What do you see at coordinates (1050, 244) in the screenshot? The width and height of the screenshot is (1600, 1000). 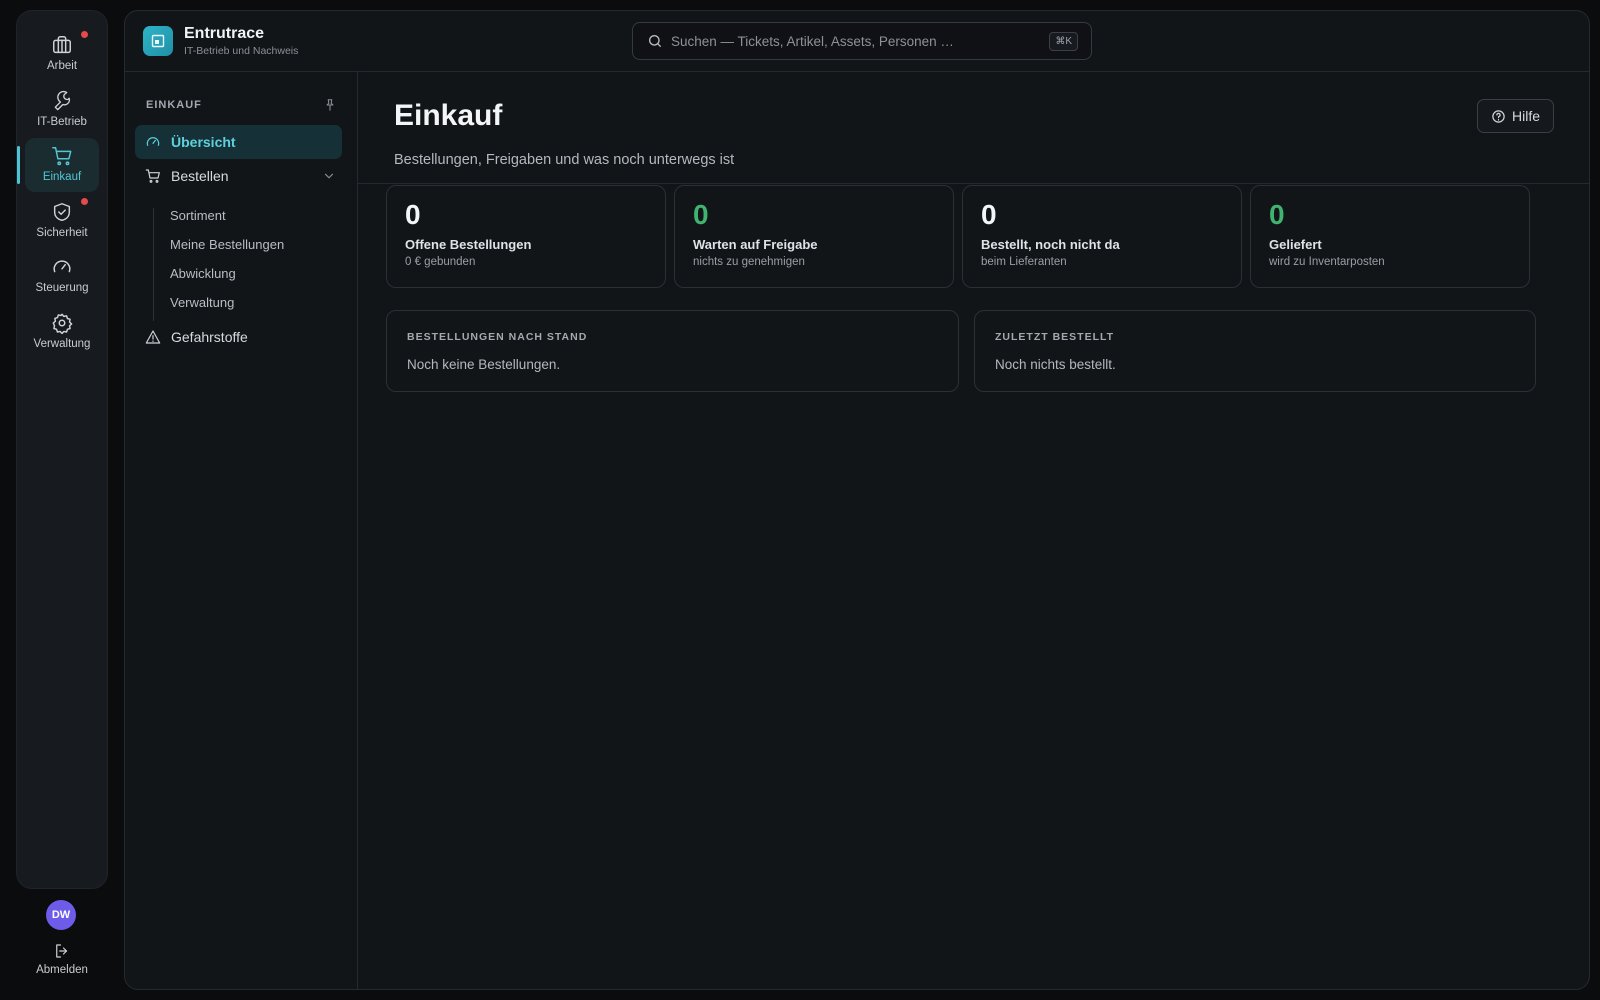 I see `stat-label: Bestellt, noch nicht da` at bounding box center [1050, 244].